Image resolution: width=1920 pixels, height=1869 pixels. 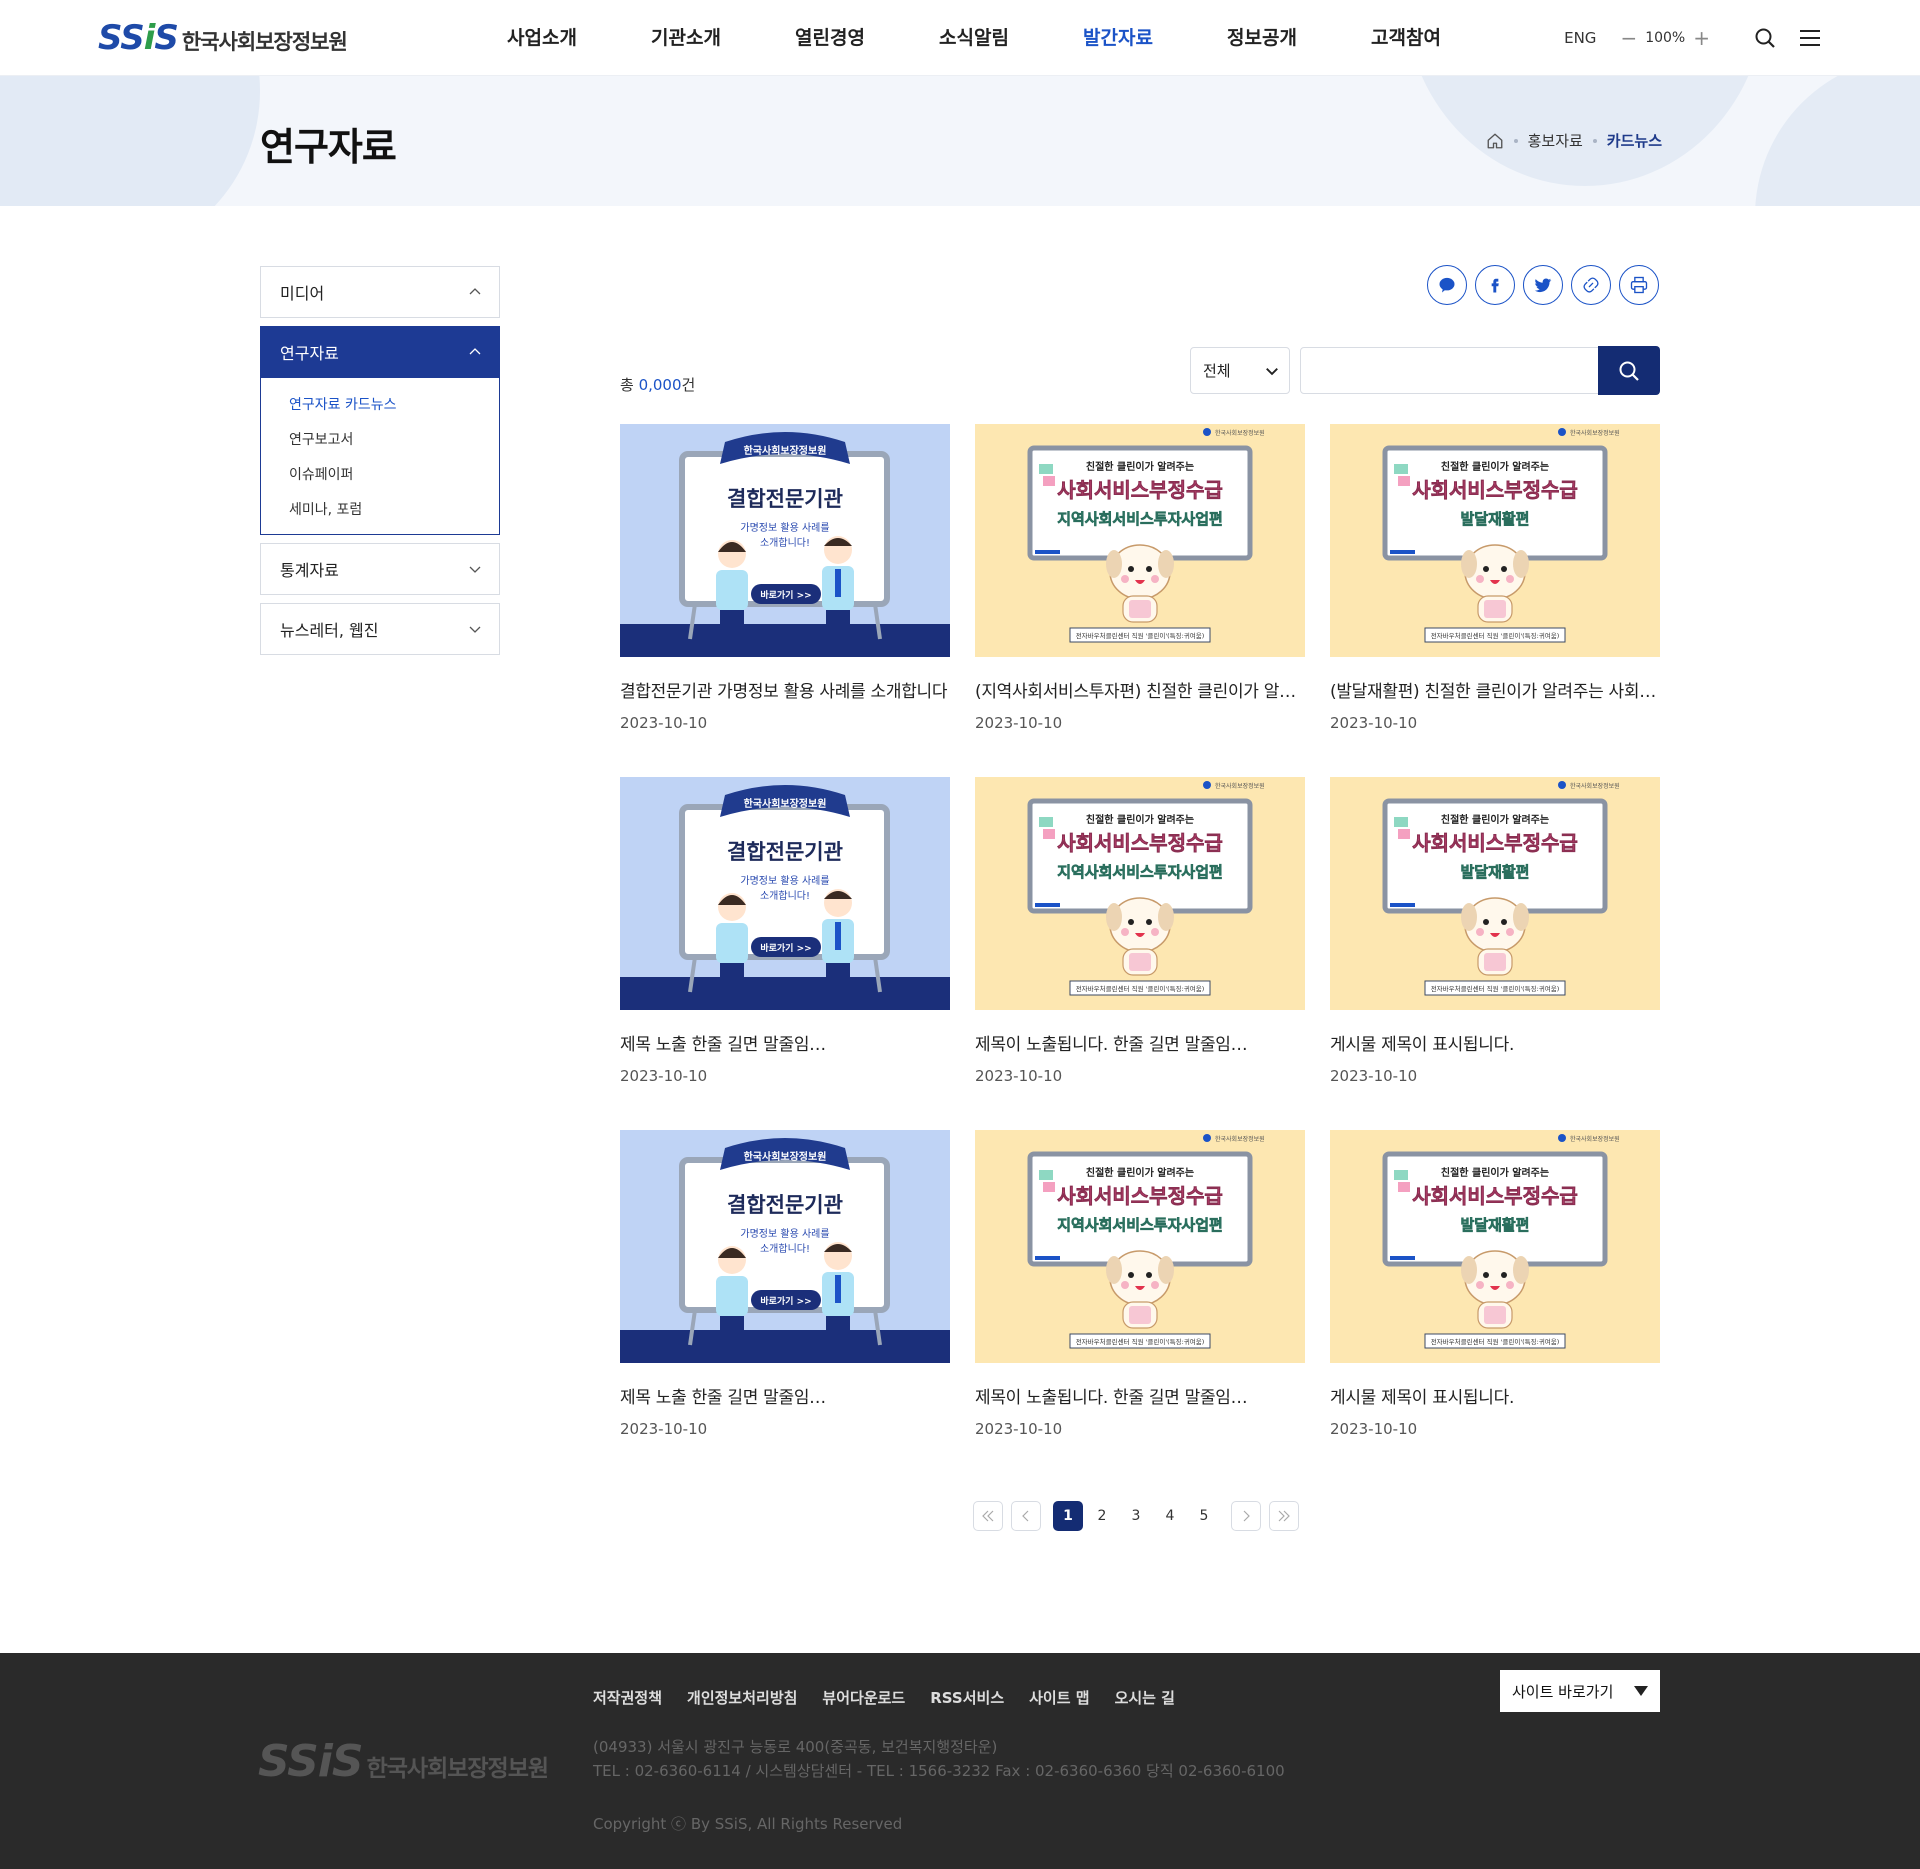 What do you see at coordinates (1145, 1697) in the screenshot?
I see `footer-link-directions: 오시는 길` at bounding box center [1145, 1697].